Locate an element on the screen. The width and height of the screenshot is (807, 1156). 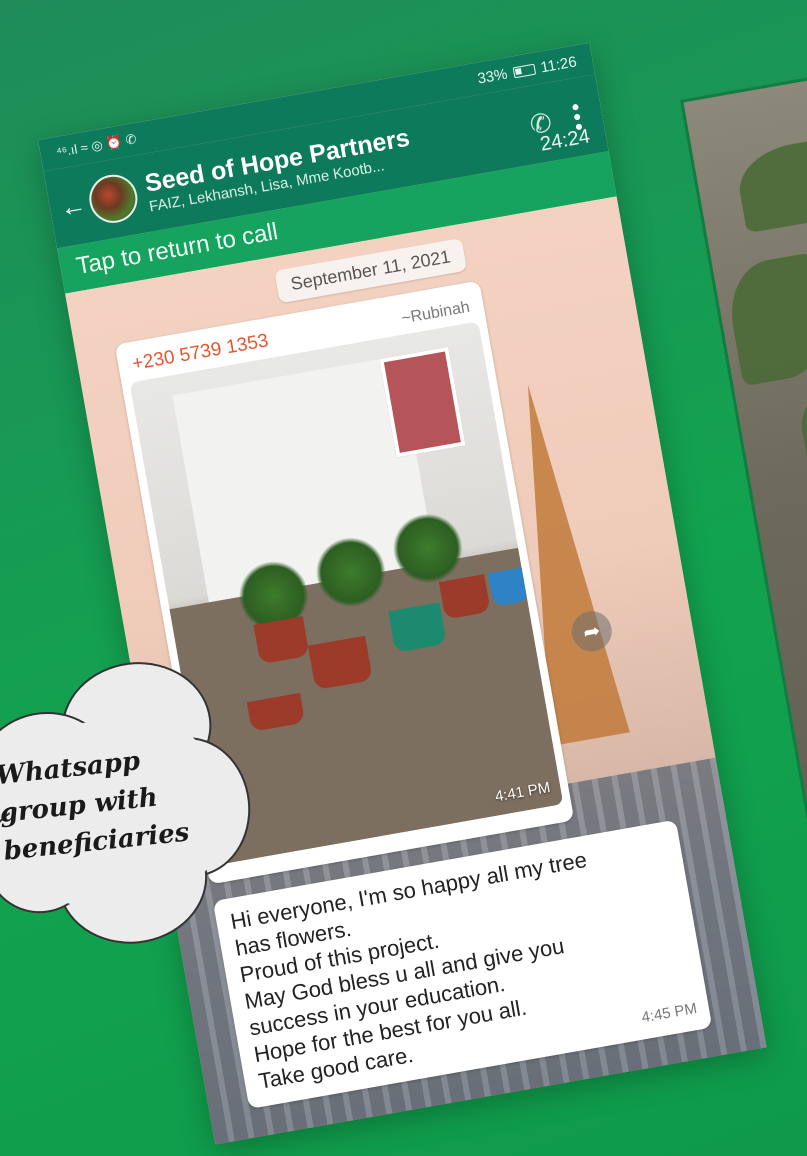
arrow-left-icon: ← is located at coordinates (74, 206).